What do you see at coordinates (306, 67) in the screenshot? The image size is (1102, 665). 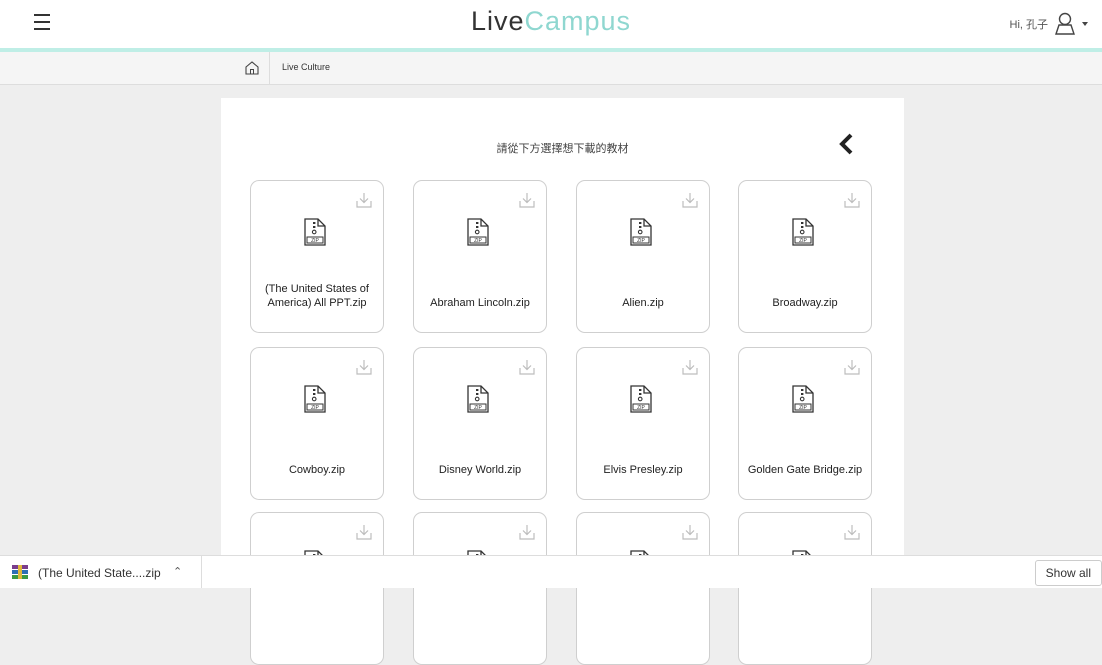 I see `breadcrumb-label: Live Culture` at bounding box center [306, 67].